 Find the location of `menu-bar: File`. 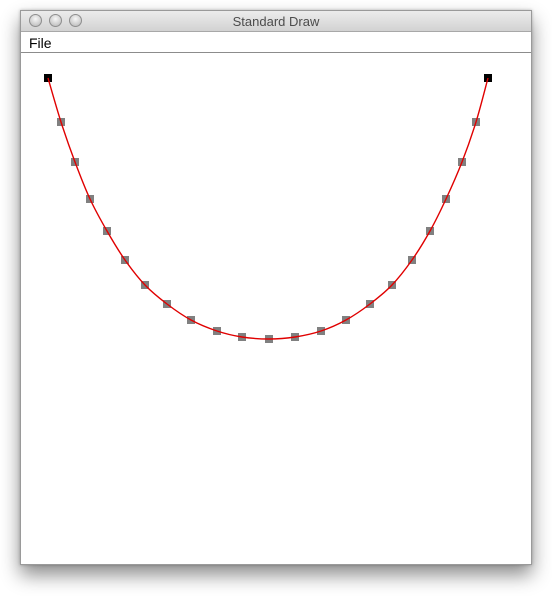

menu-bar: File is located at coordinates (276, 42).